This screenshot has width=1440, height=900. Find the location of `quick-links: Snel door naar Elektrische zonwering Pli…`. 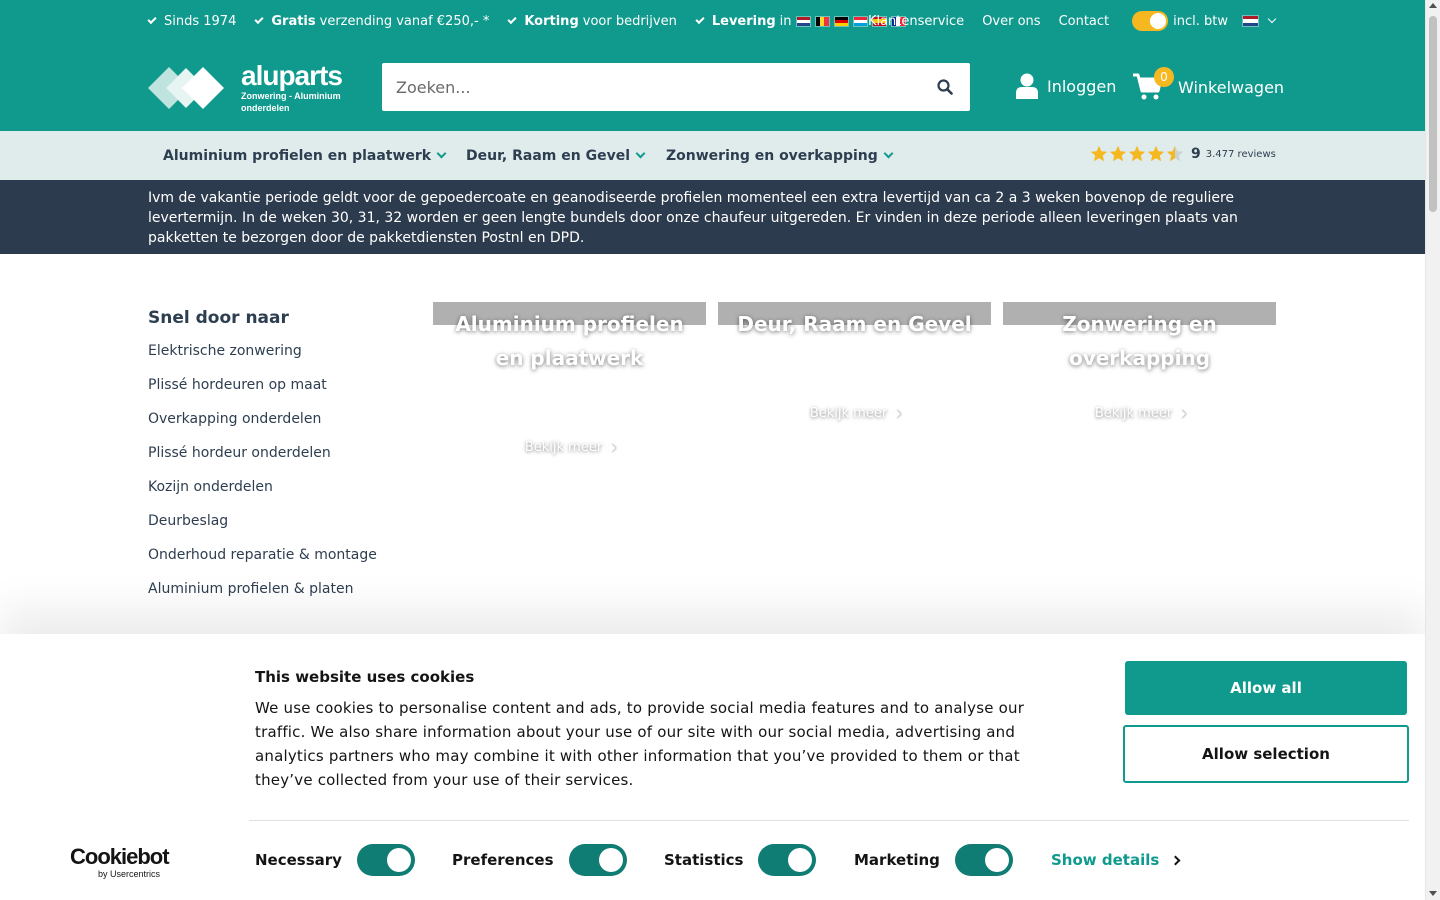

quick-links: Snel door naar Elektrische zonwering Pli… is located at coordinates (262, 460).